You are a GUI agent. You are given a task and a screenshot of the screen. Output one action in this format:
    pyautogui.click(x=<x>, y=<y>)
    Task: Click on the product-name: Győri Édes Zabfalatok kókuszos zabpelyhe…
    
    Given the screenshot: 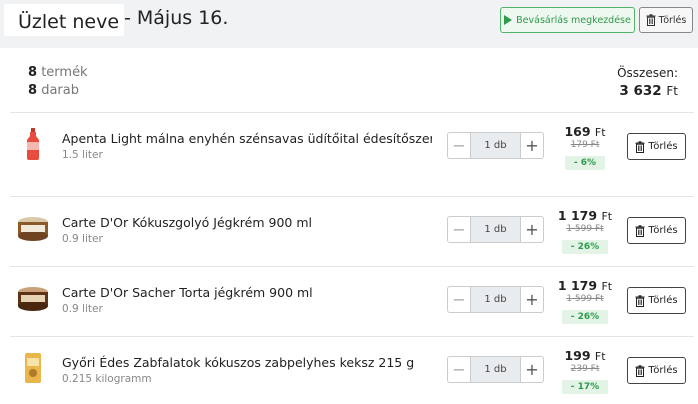 What is the action you would take?
    pyautogui.click(x=238, y=362)
    